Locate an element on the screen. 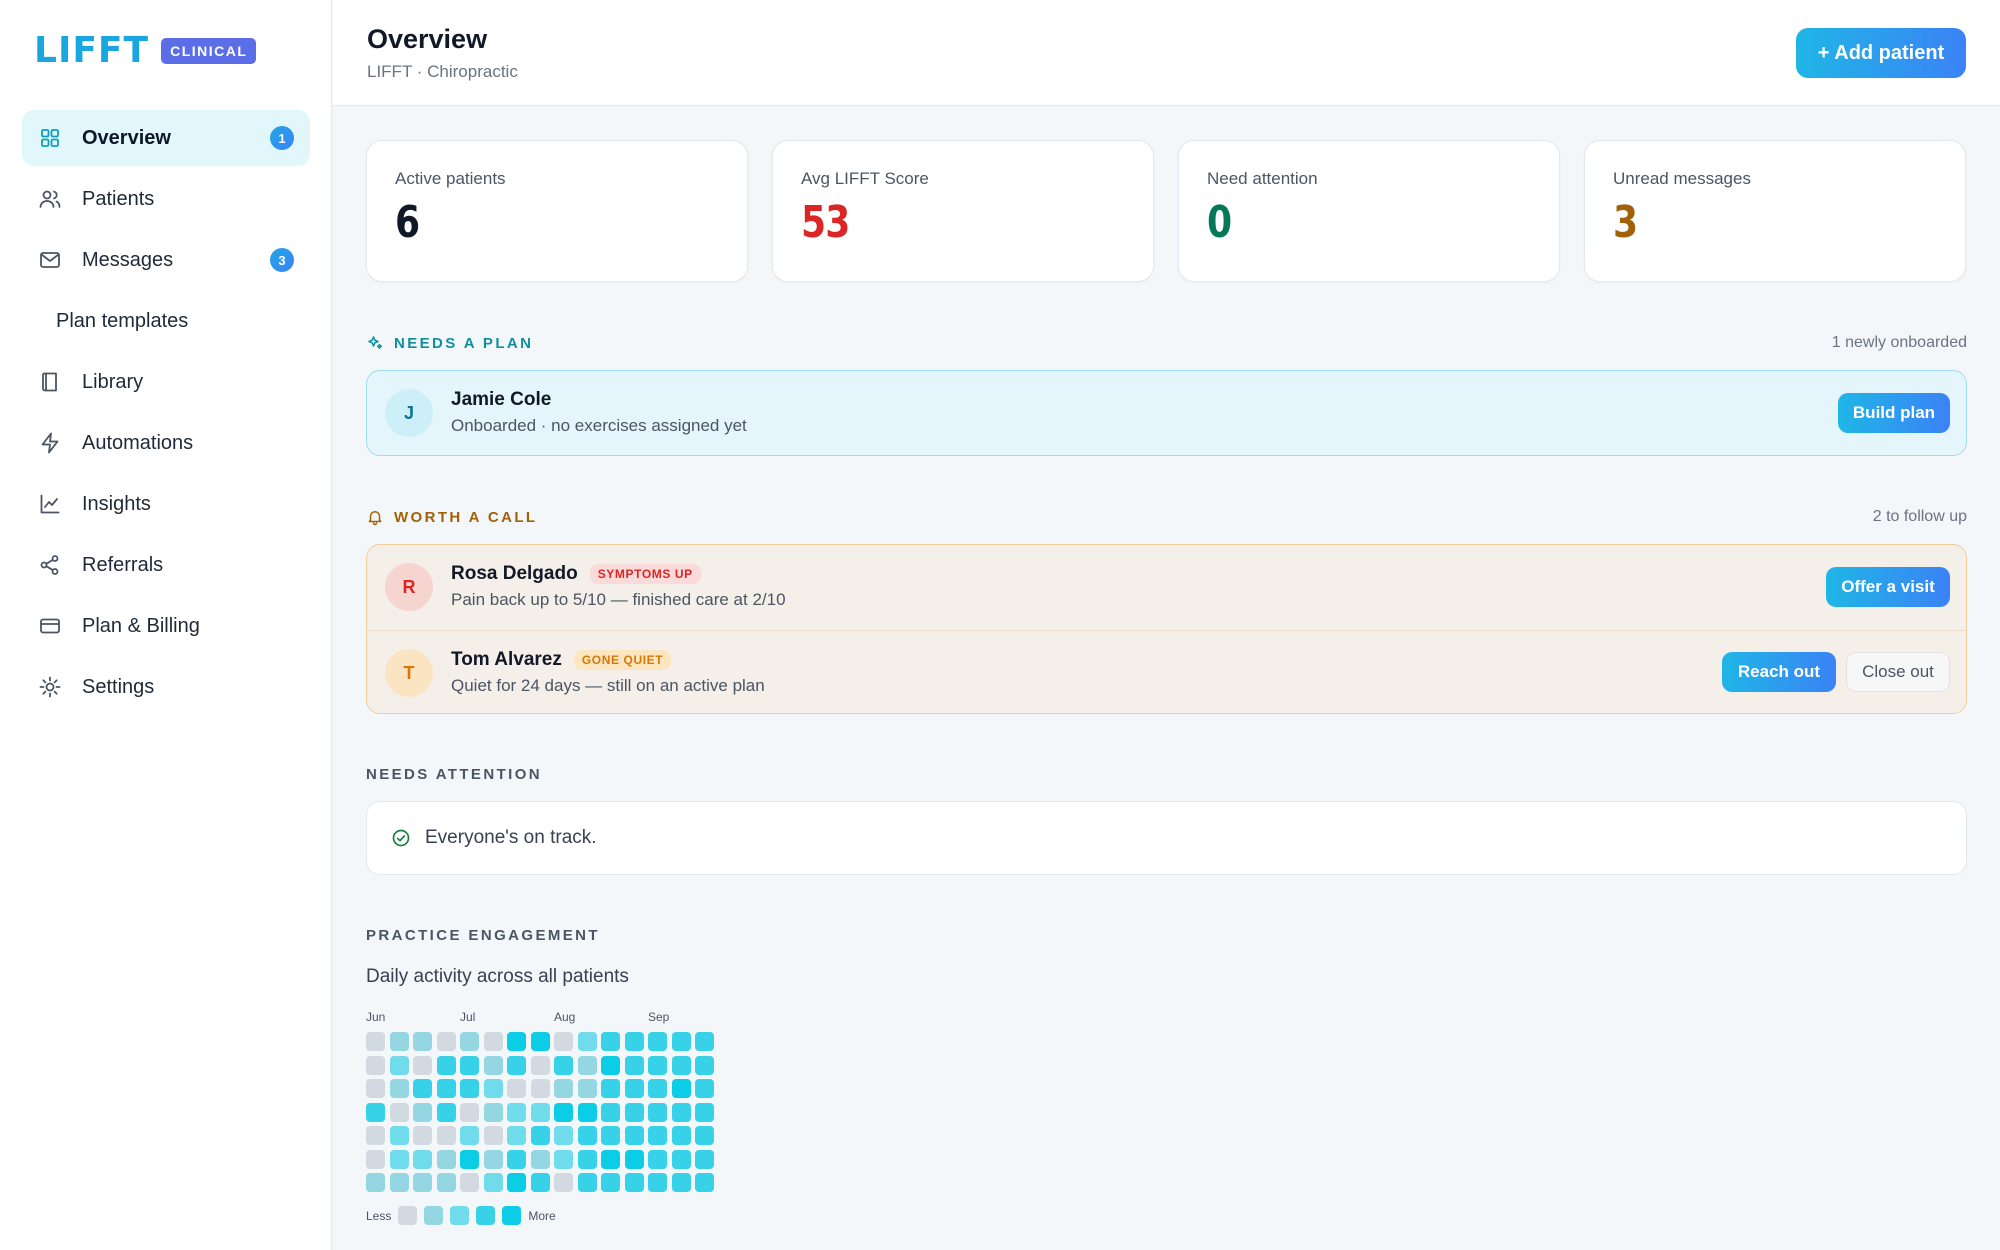 The image size is (2000, 1250). page-title: Overview is located at coordinates (427, 39).